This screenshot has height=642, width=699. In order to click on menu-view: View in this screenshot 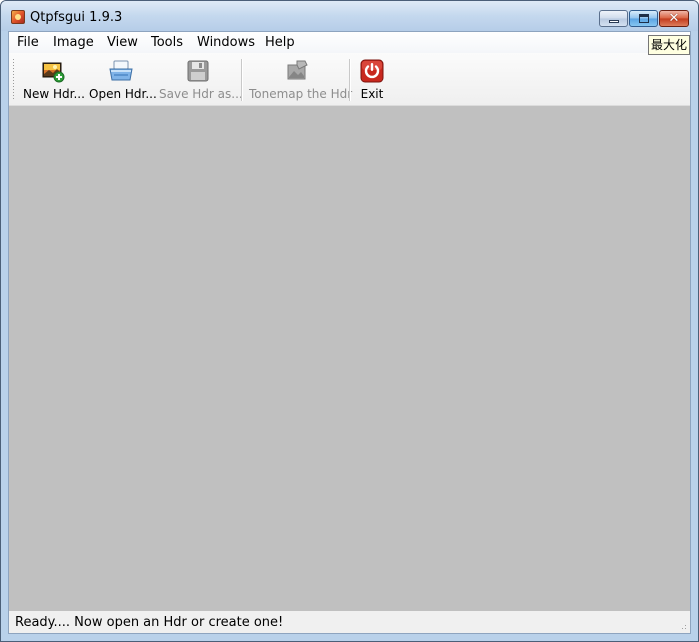, I will do `click(122, 43)`.